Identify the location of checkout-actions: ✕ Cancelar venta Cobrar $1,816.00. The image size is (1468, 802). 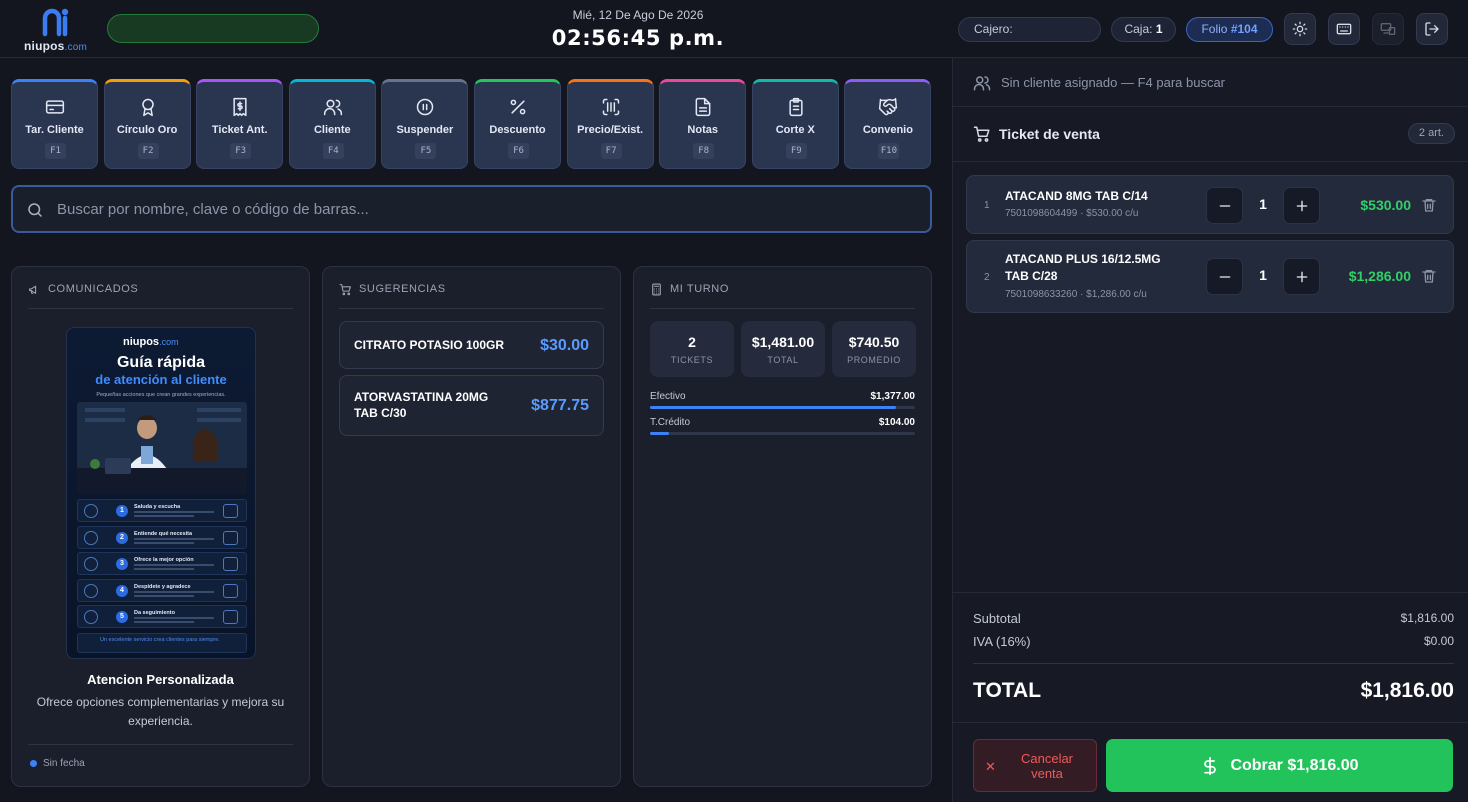
(1210, 762).